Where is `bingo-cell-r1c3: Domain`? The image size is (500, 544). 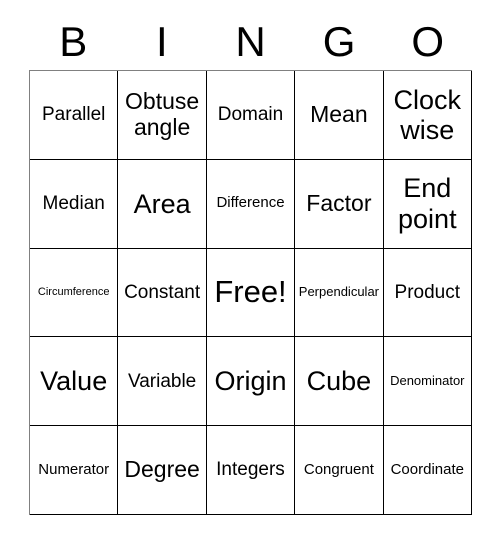
bingo-cell-r1c3: Domain is located at coordinates (251, 115).